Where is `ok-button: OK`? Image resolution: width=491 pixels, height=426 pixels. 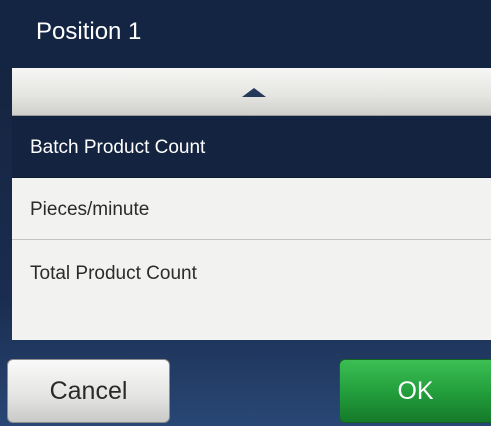 ok-button: OK is located at coordinates (415, 391).